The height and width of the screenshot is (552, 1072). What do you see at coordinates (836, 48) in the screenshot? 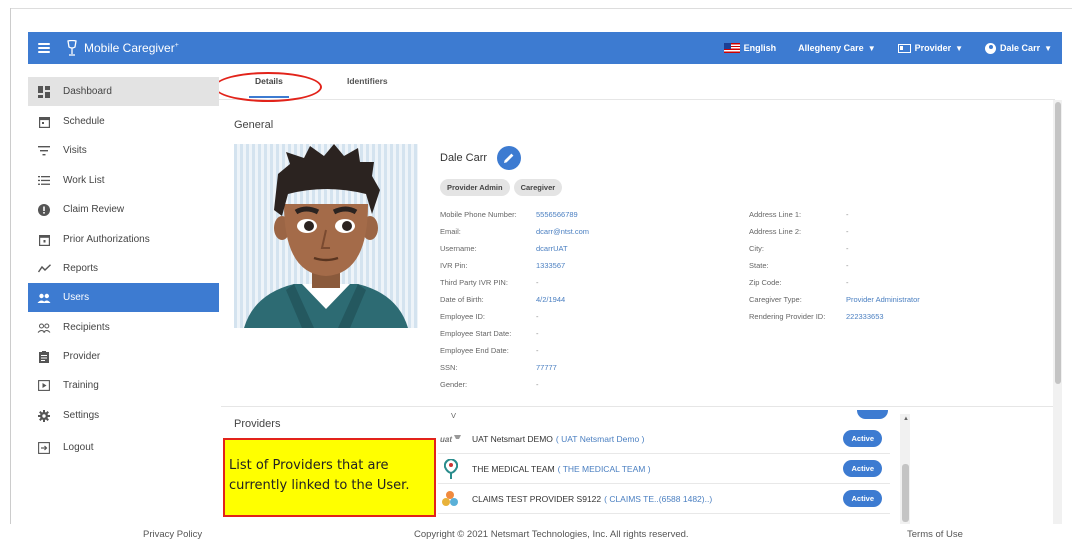
I see `agency-selector: Allegheny Care ▼` at bounding box center [836, 48].